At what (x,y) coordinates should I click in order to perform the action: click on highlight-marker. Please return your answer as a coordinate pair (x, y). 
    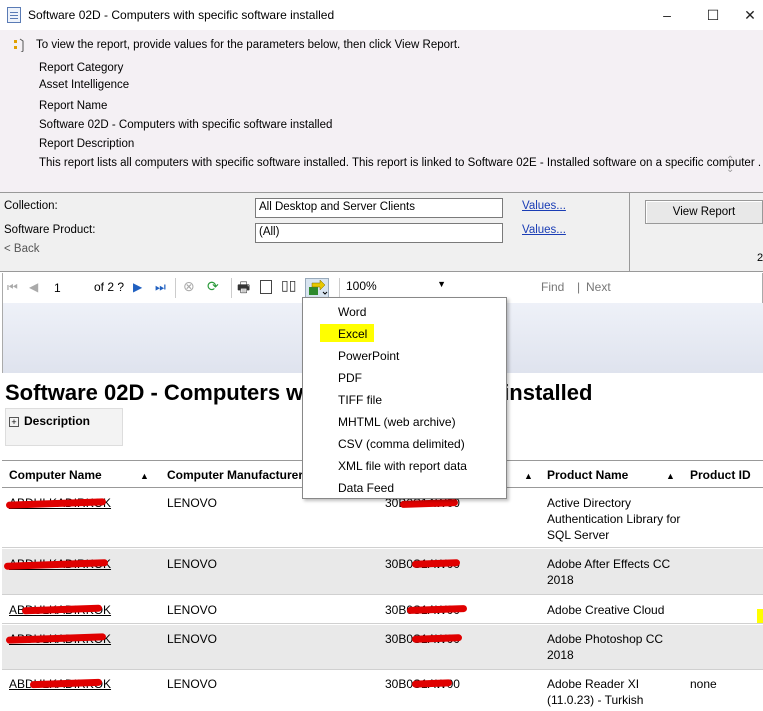
    Looking at the image, I should click on (760, 616).